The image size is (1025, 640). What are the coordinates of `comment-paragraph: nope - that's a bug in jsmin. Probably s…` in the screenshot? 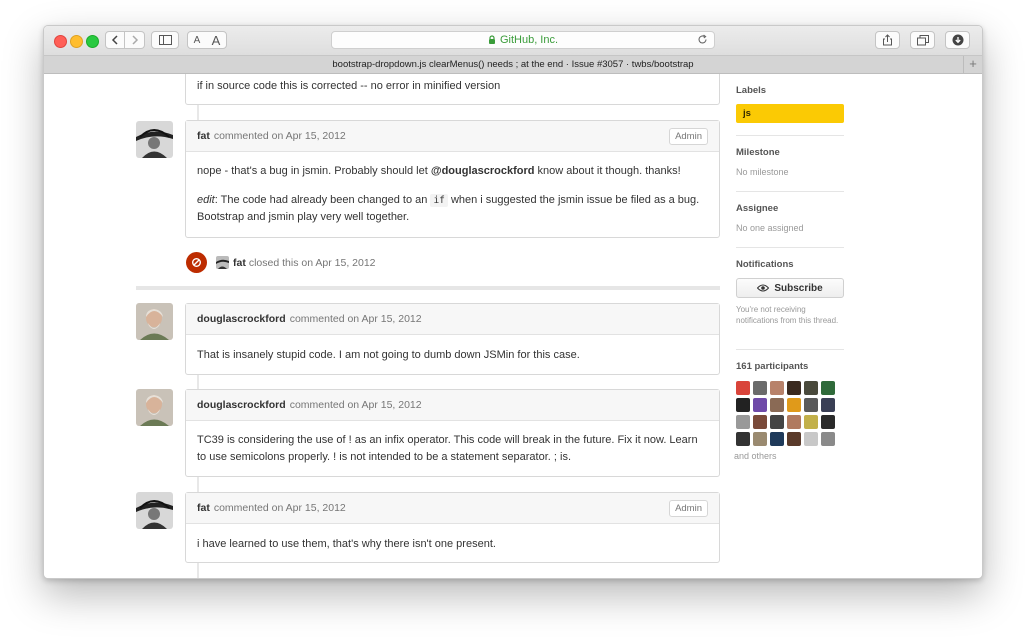 It's located at (439, 171).